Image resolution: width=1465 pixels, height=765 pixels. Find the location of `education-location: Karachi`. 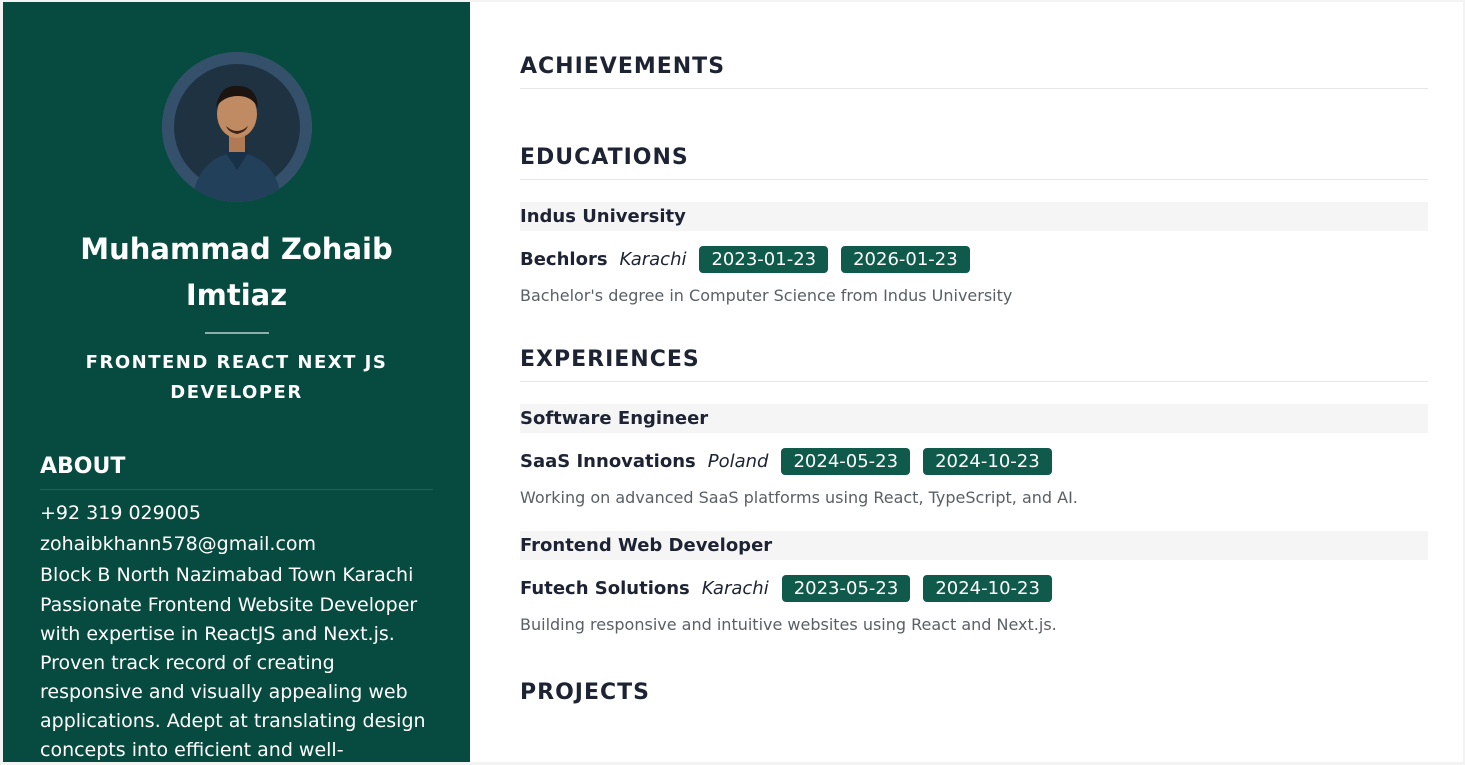

education-location: Karachi is located at coordinates (653, 259).